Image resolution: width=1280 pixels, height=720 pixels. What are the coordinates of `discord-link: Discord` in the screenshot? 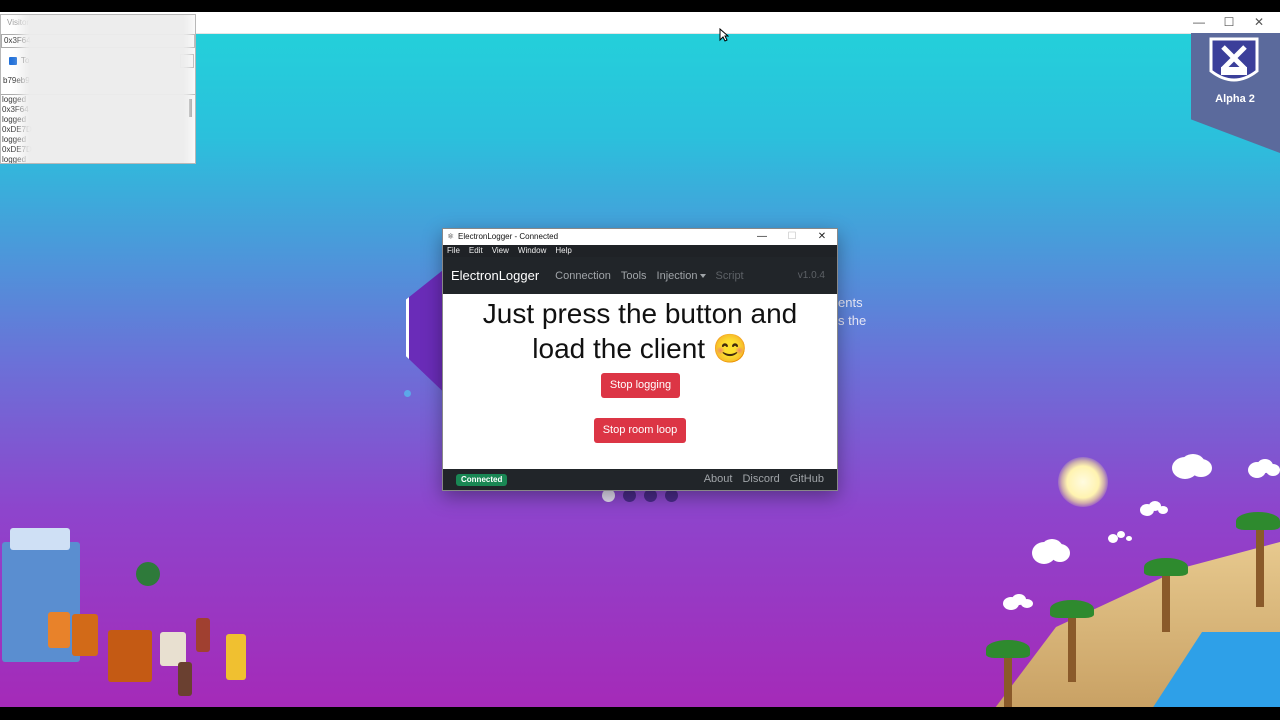 It's located at (760, 479).